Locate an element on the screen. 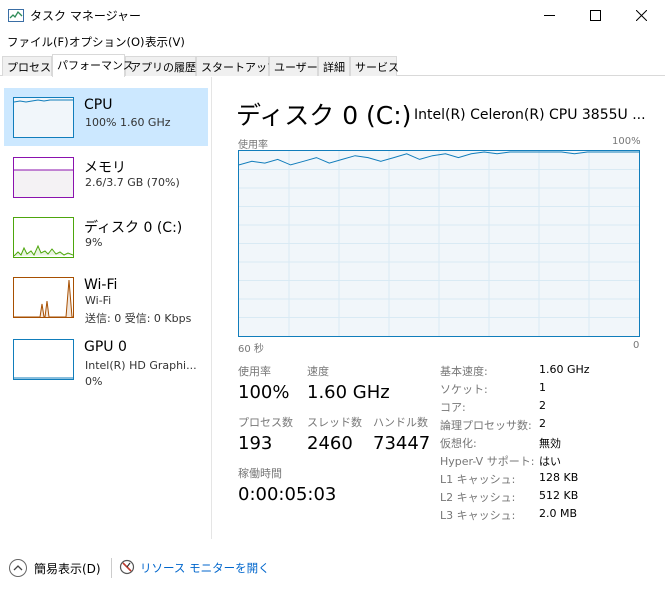 The width and height of the screenshot is (665, 595). info-value: 128 KB is located at coordinates (559, 477).